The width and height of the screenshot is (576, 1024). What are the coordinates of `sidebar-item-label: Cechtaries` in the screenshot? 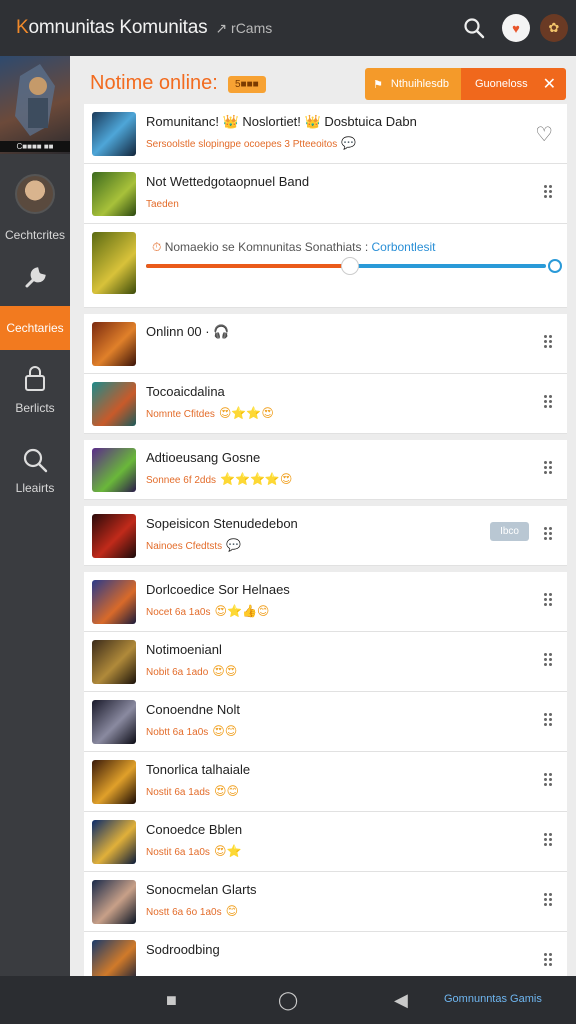 It's located at (35, 328).